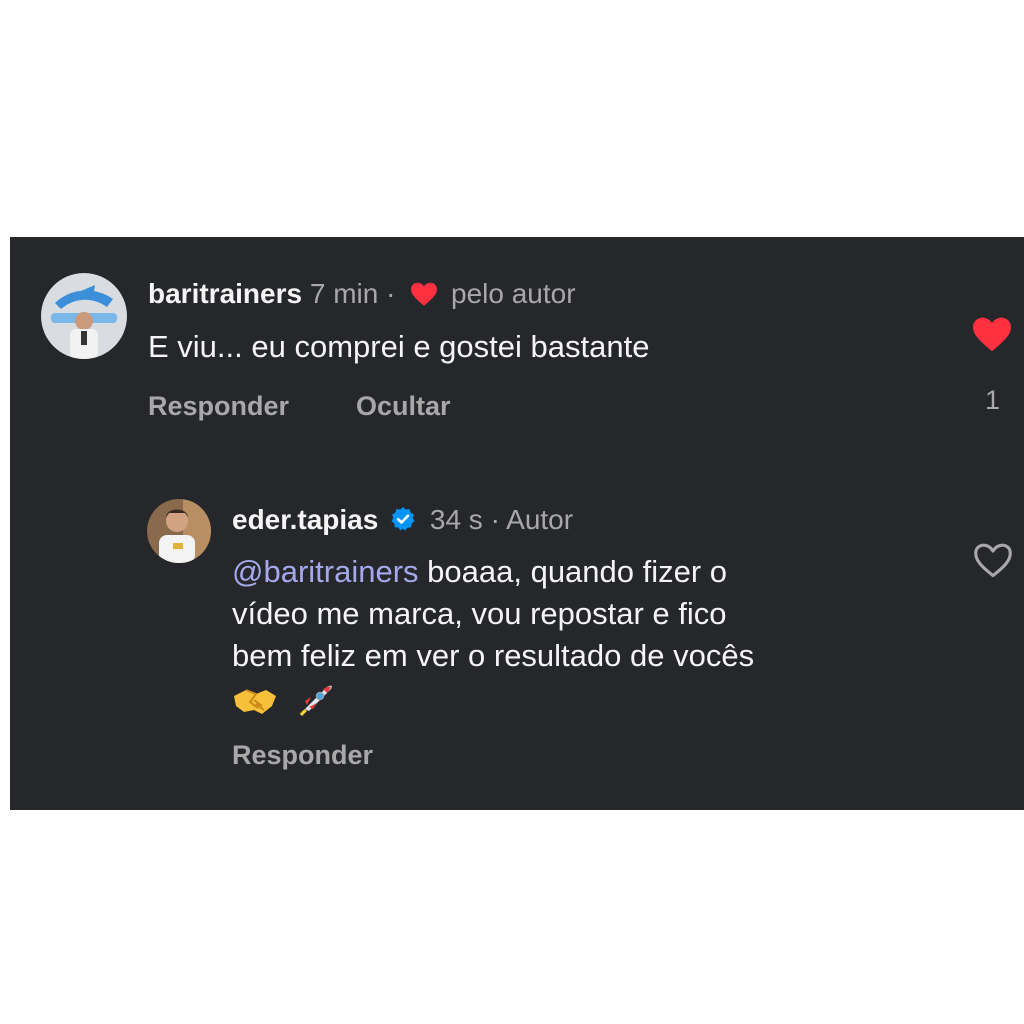 The image size is (1024, 1024). What do you see at coordinates (540, 519) in the screenshot?
I see `author-badge: Autor` at bounding box center [540, 519].